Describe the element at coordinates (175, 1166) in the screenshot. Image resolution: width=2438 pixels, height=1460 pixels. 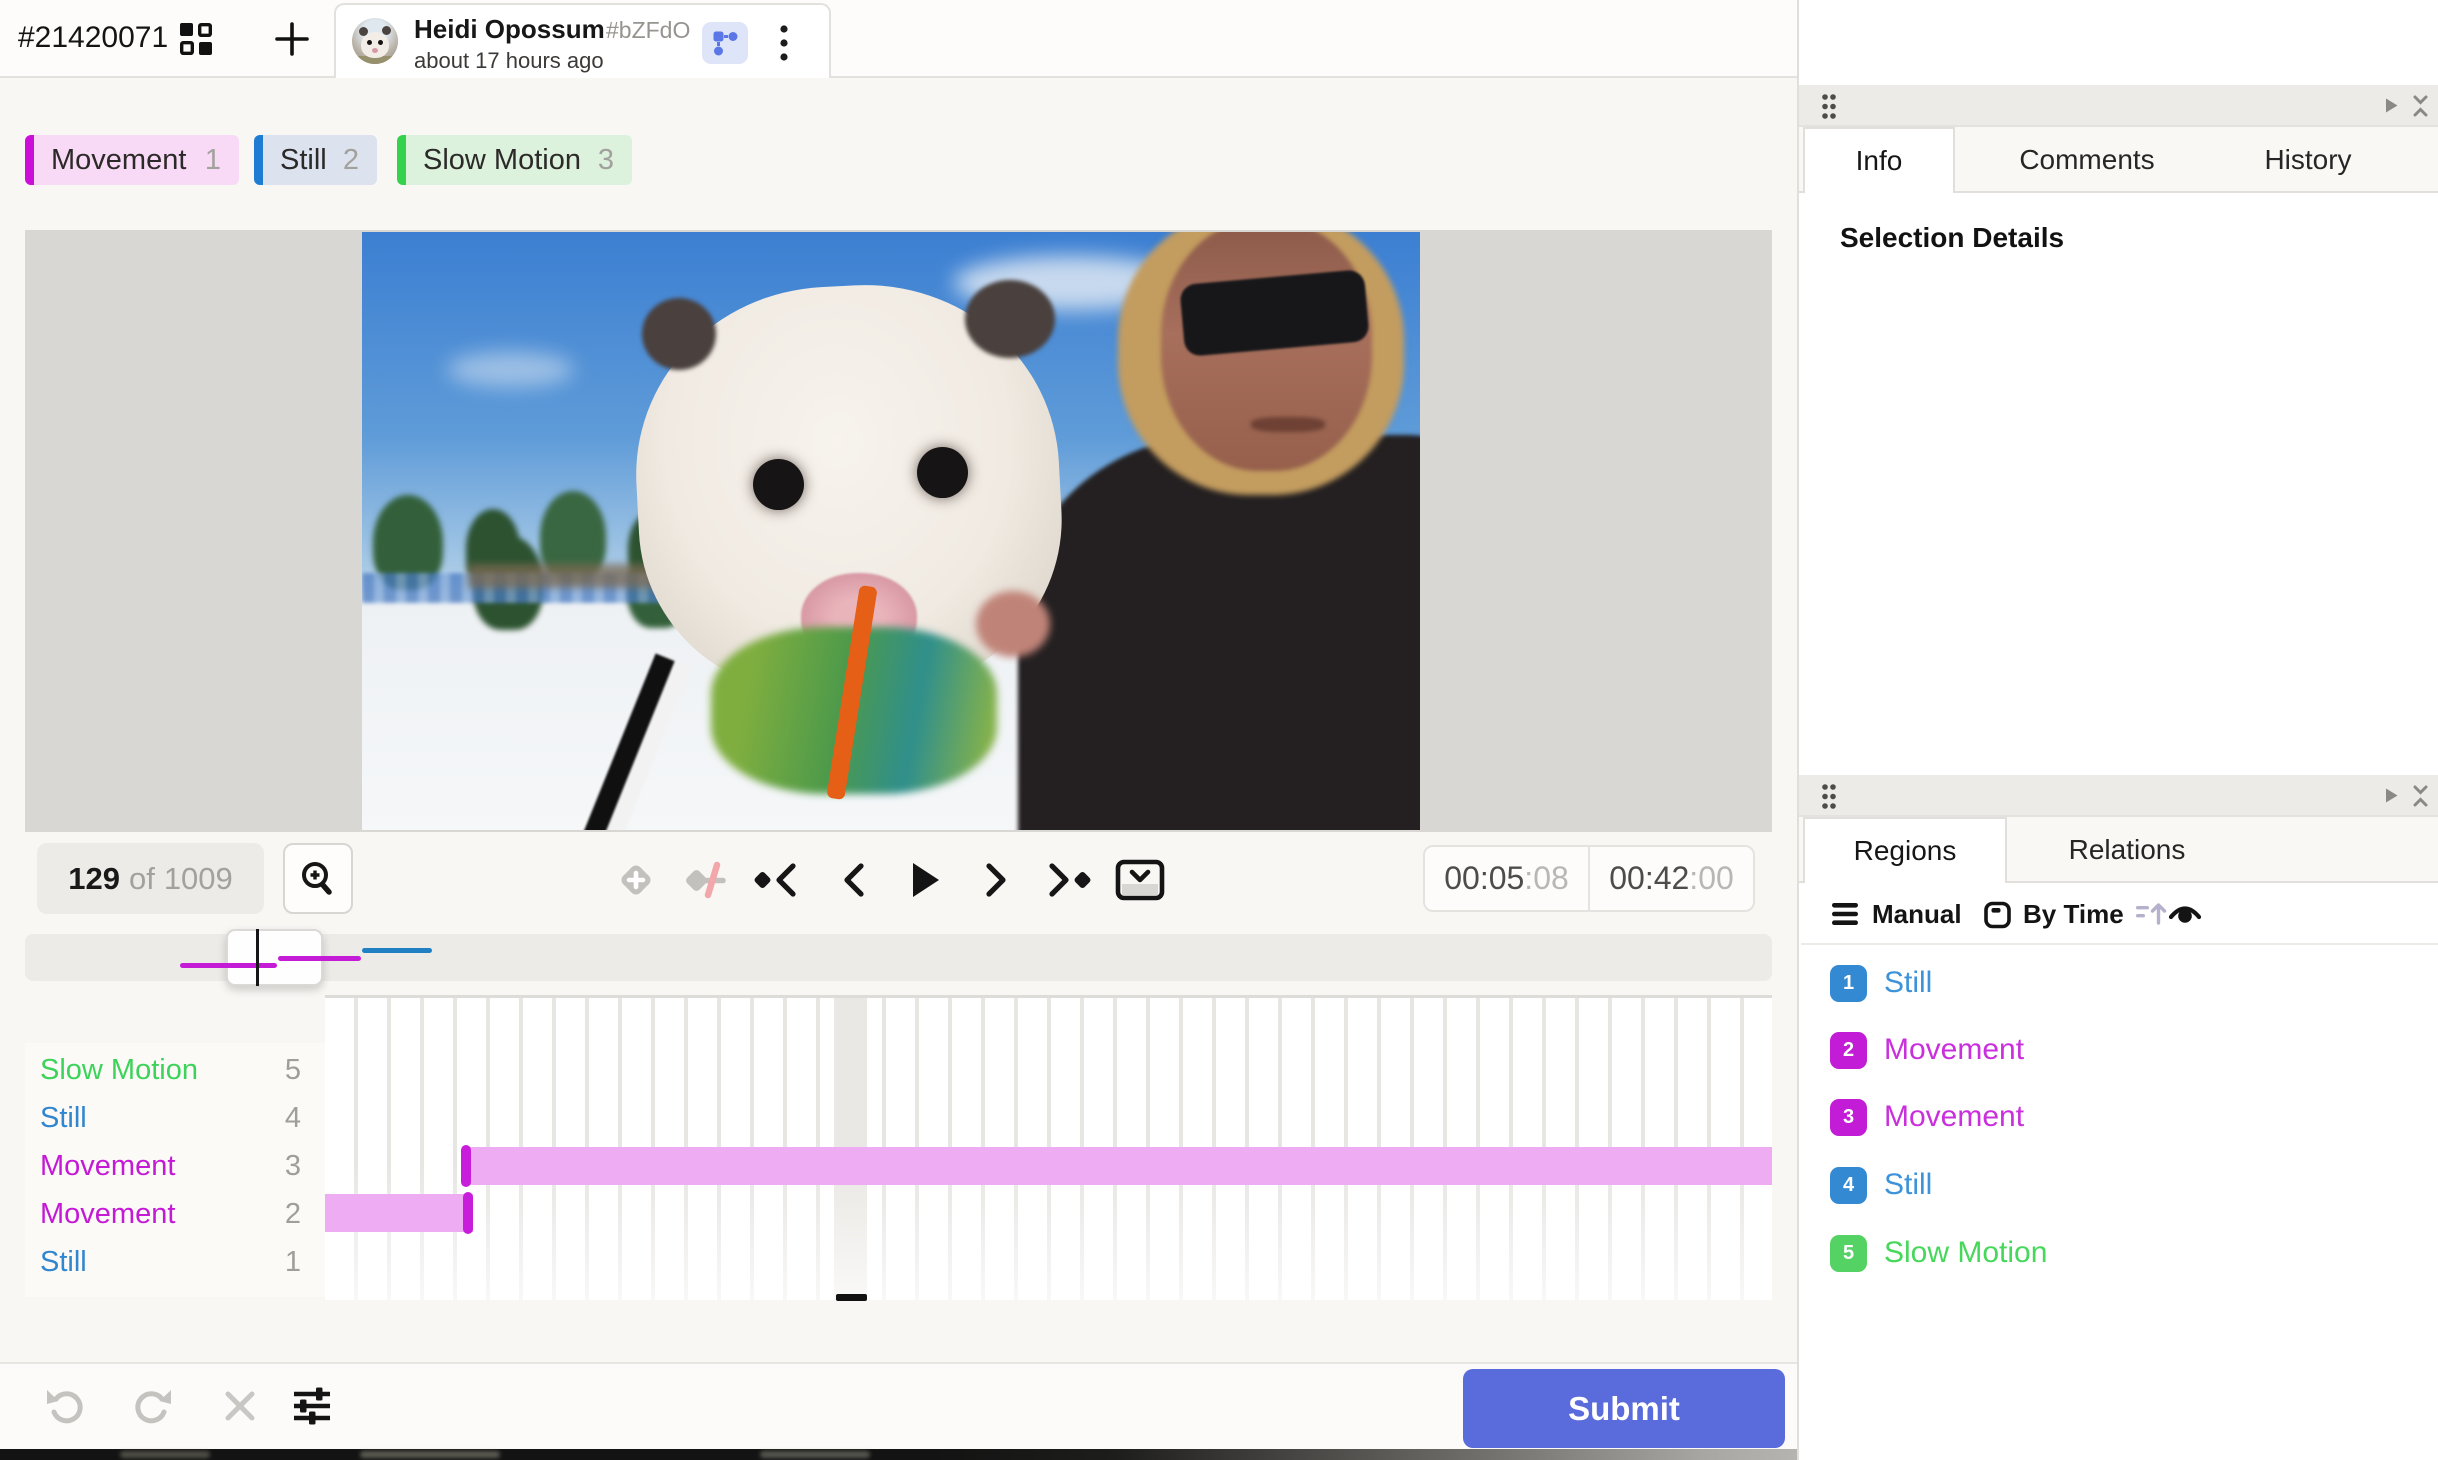
I see `track-row-movement-3: Movement 3` at that location.